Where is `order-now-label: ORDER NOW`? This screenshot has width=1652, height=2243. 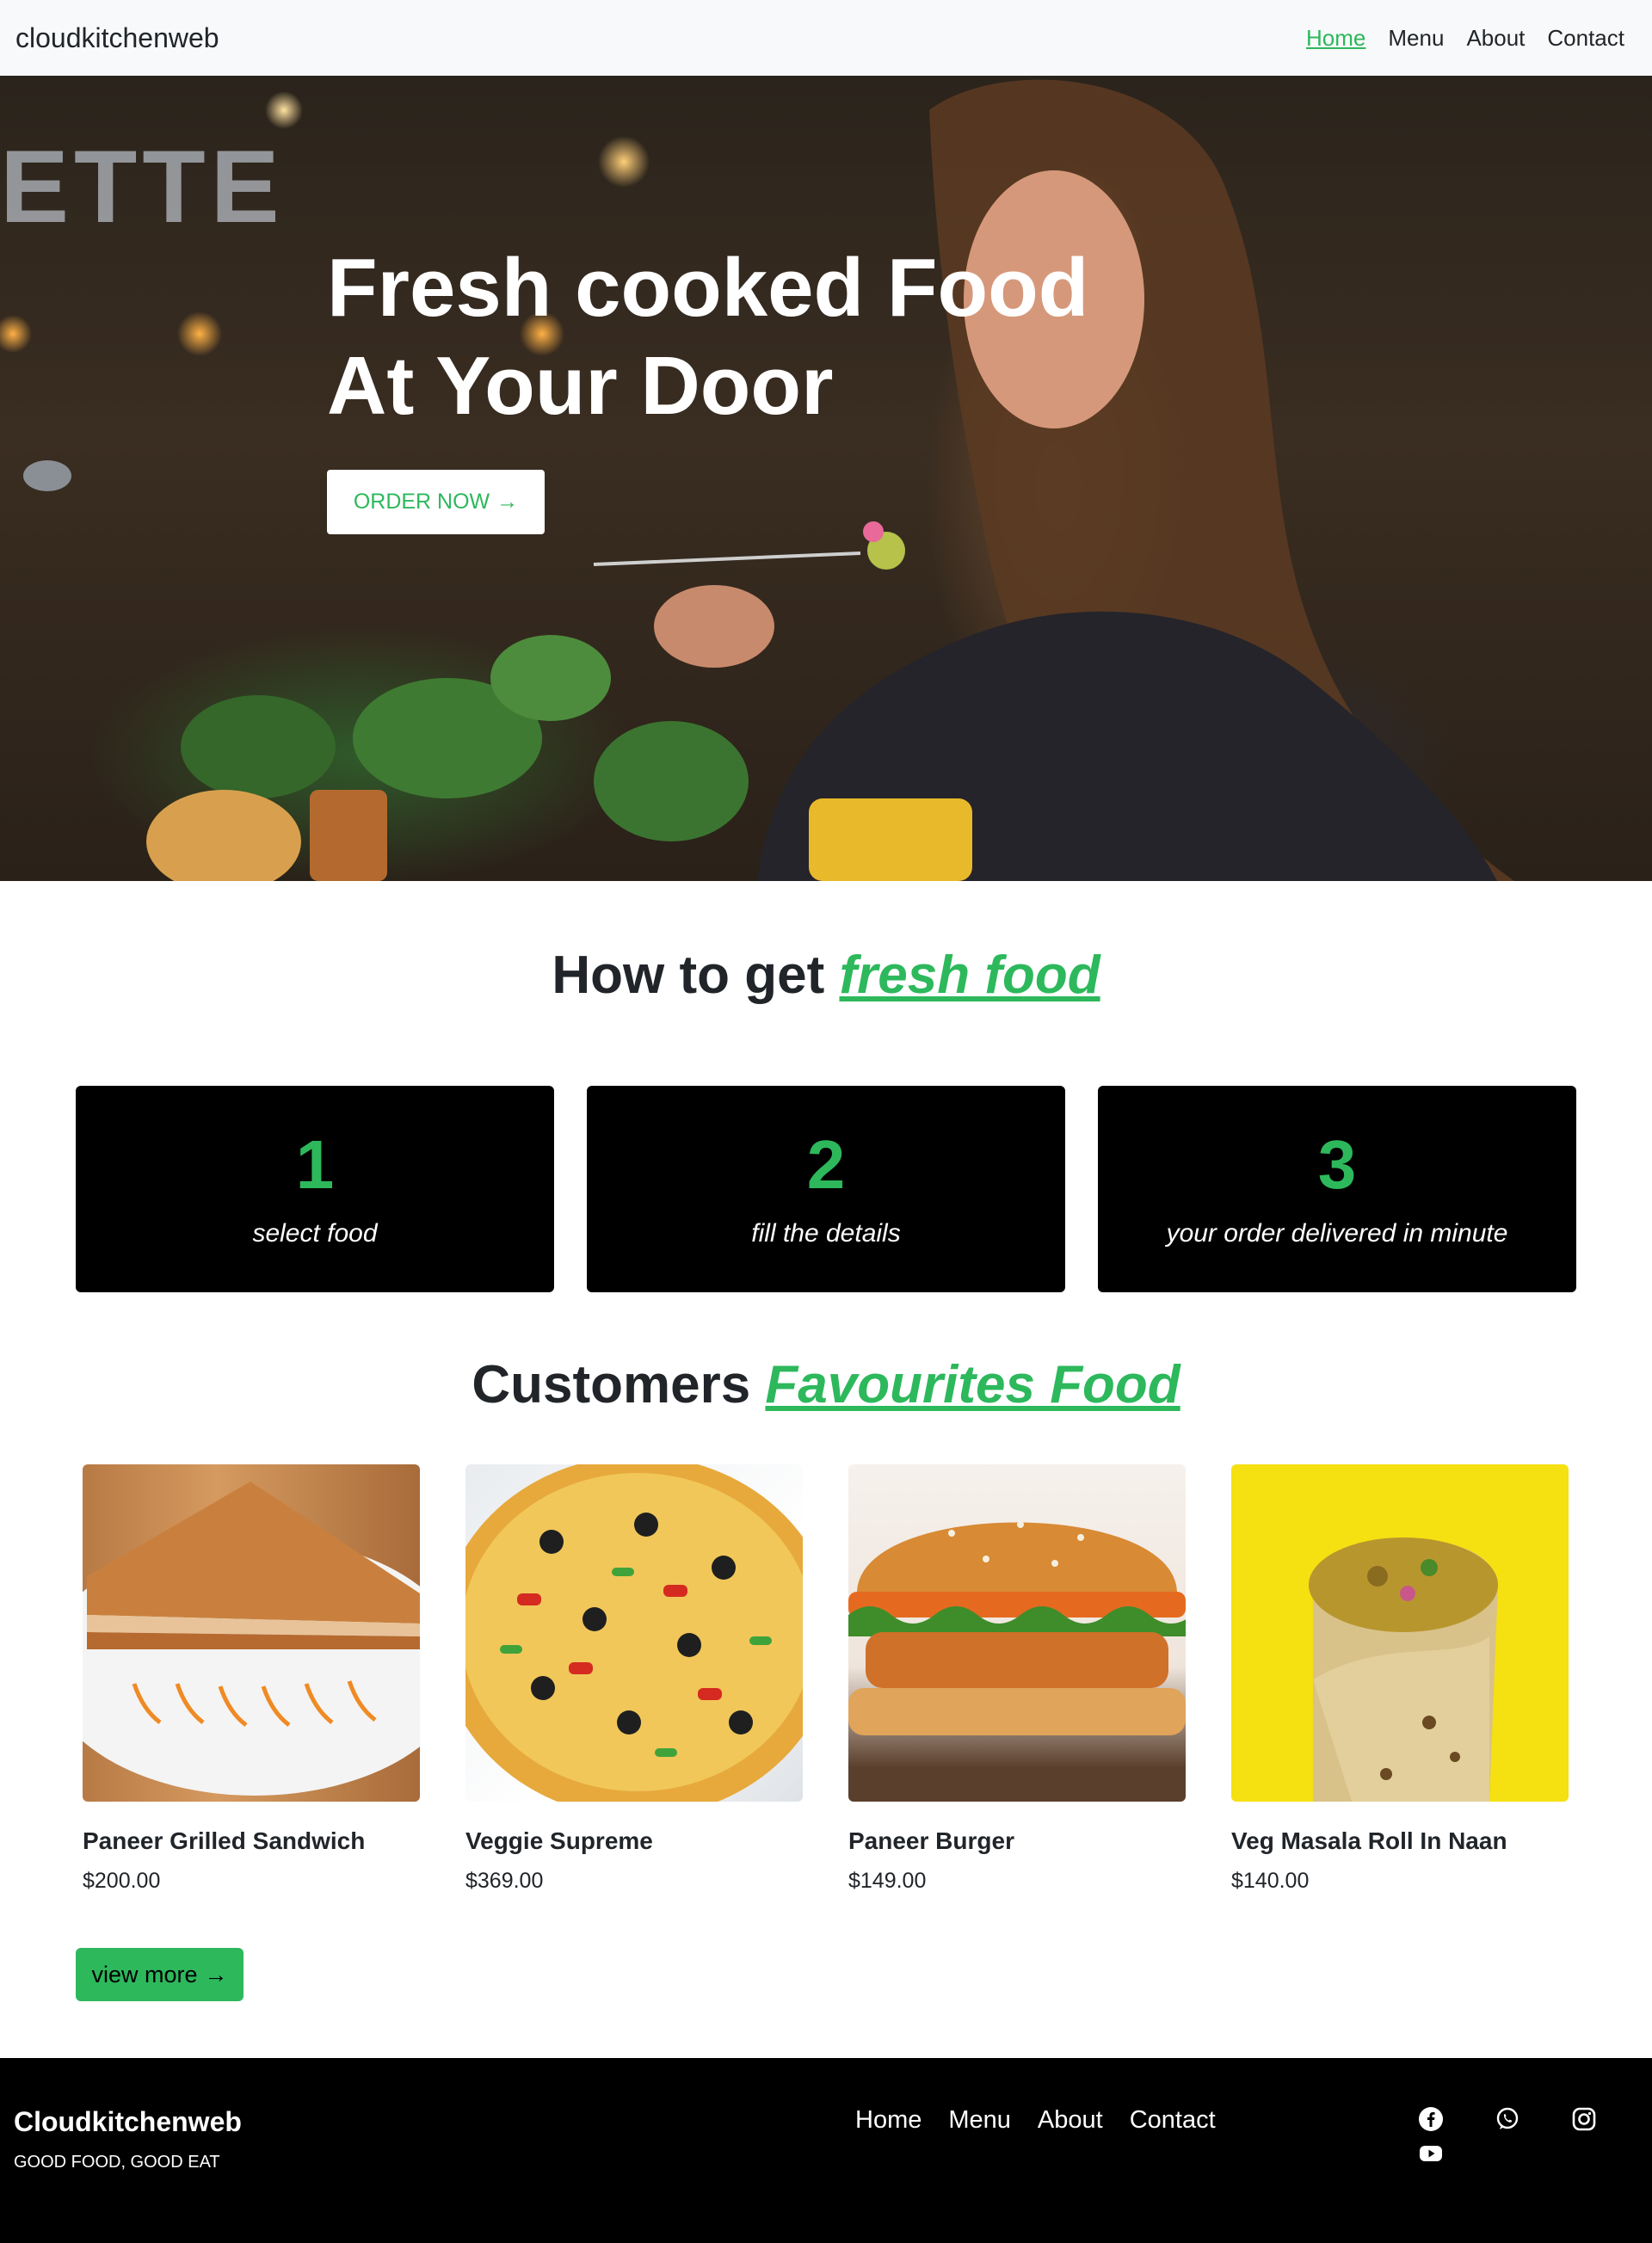
order-now-label: ORDER NOW is located at coordinates (421, 502).